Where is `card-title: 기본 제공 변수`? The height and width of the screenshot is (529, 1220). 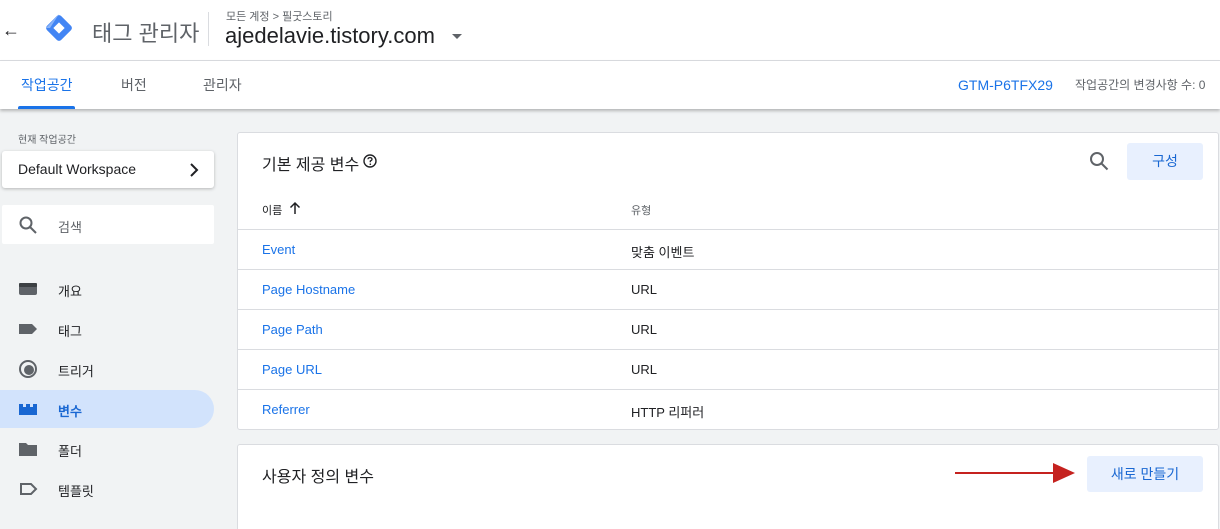
card-title: 기본 제공 변수 is located at coordinates (311, 165).